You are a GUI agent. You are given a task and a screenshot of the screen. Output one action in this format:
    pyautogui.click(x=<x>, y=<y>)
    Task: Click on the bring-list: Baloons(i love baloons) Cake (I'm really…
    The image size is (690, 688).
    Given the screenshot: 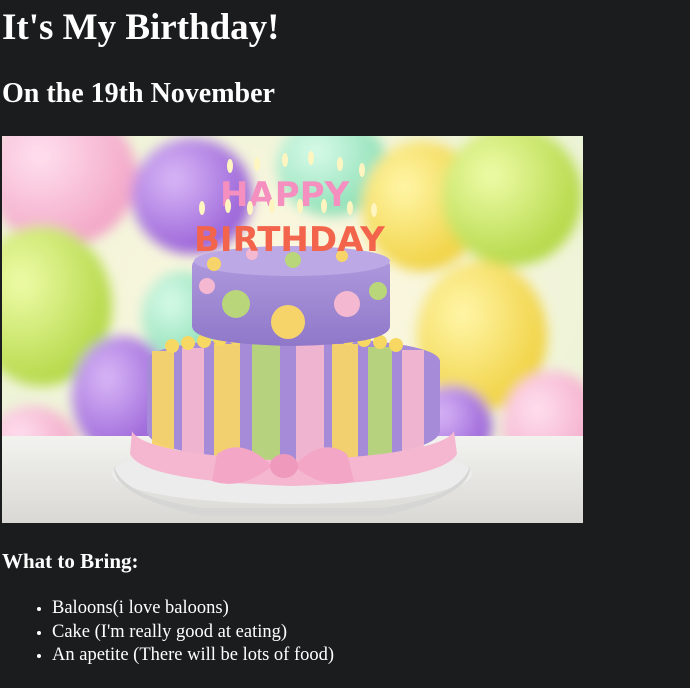 What is the action you would take?
    pyautogui.click(x=173, y=632)
    